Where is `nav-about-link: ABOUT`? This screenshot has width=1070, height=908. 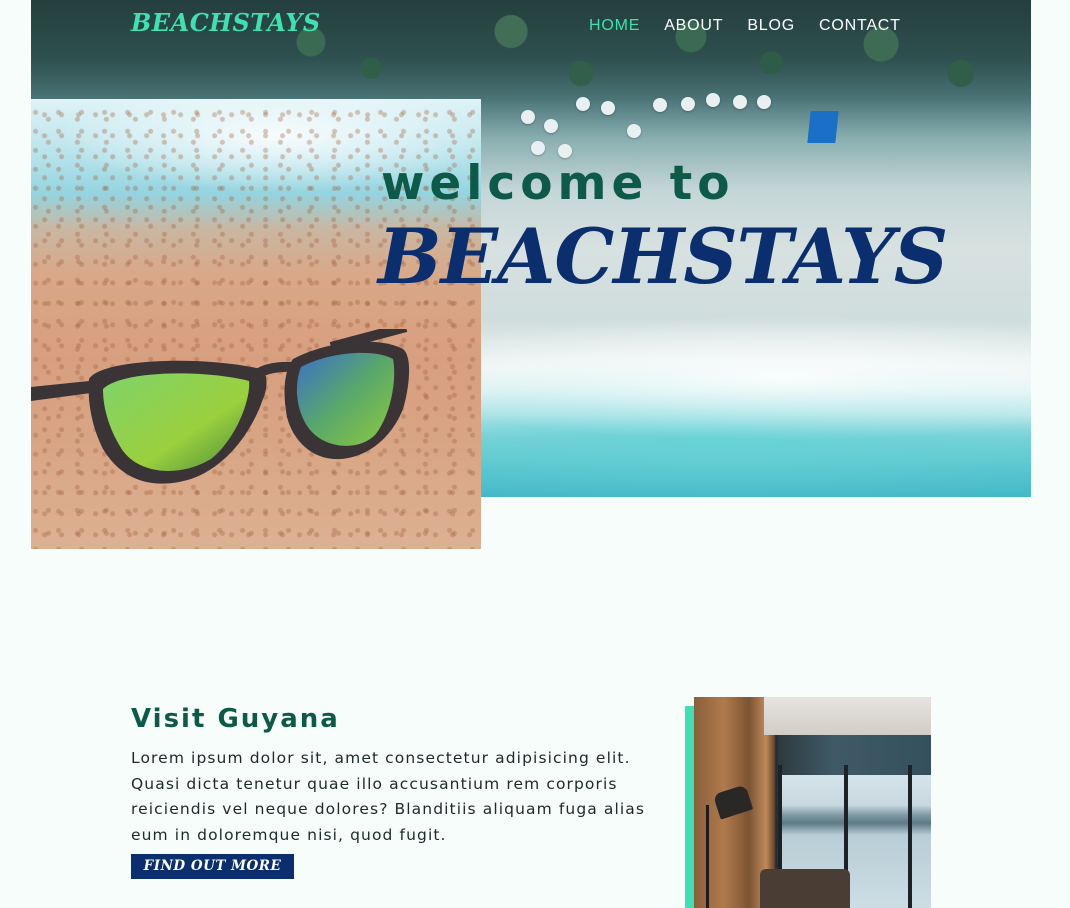
nav-about-link: ABOUT is located at coordinates (693, 26).